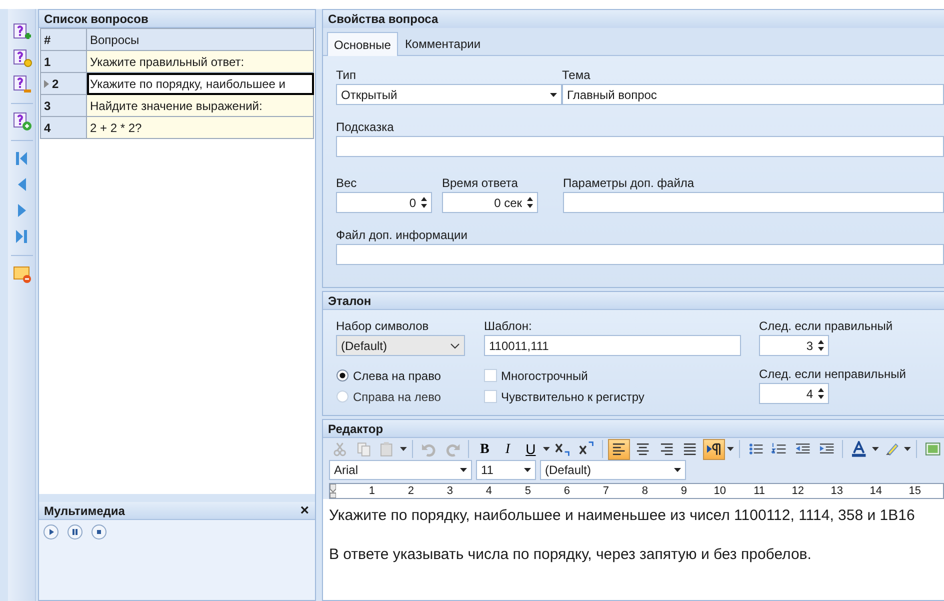 The height and width of the screenshot is (601, 944). I want to click on field-label: Параметры доп. файла, so click(629, 183).